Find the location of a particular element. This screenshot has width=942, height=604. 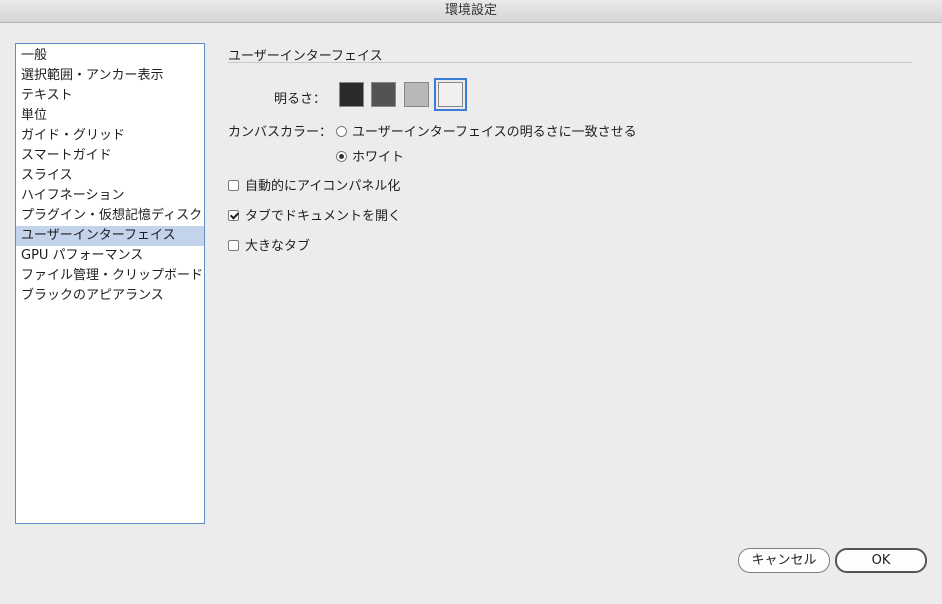

canvas-color-option-label: ユーザーインターフェイスの明るさに一致させる is located at coordinates (494, 132).